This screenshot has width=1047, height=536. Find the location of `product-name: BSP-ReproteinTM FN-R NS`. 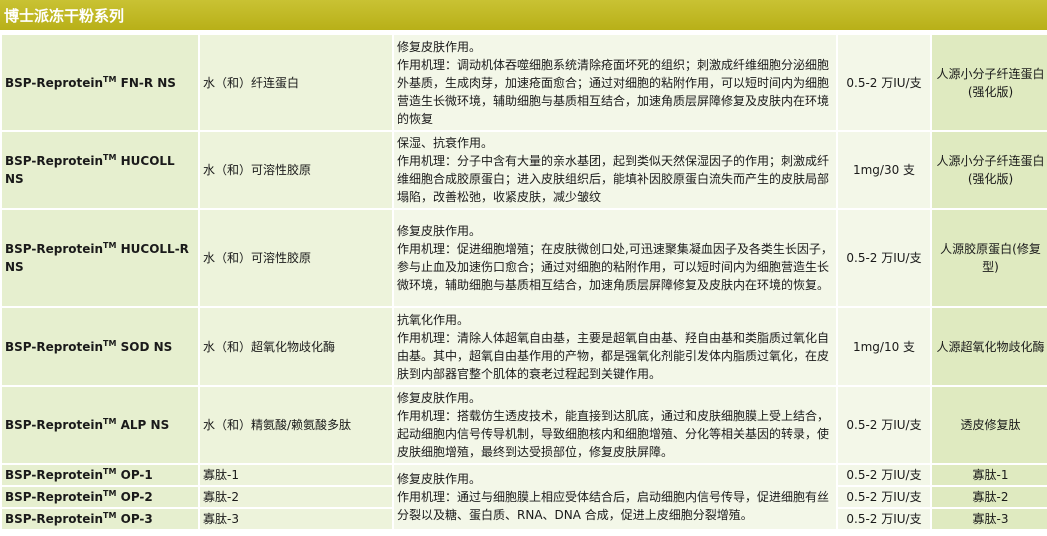

product-name: BSP-ReproteinTM FN-R NS is located at coordinates (100, 82).